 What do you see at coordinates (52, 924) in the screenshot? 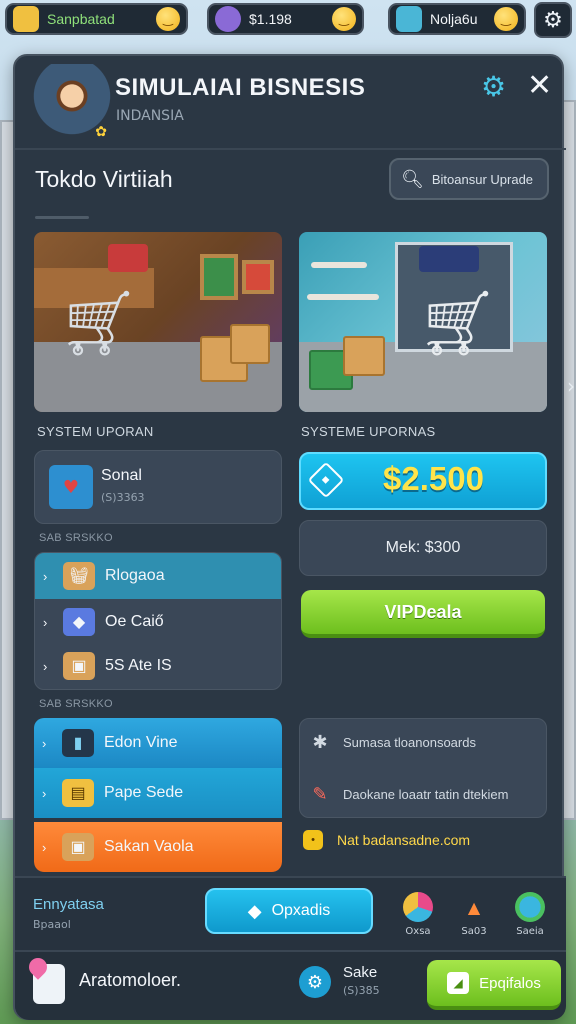
I see `footer-sub: Bpaaol` at bounding box center [52, 924].